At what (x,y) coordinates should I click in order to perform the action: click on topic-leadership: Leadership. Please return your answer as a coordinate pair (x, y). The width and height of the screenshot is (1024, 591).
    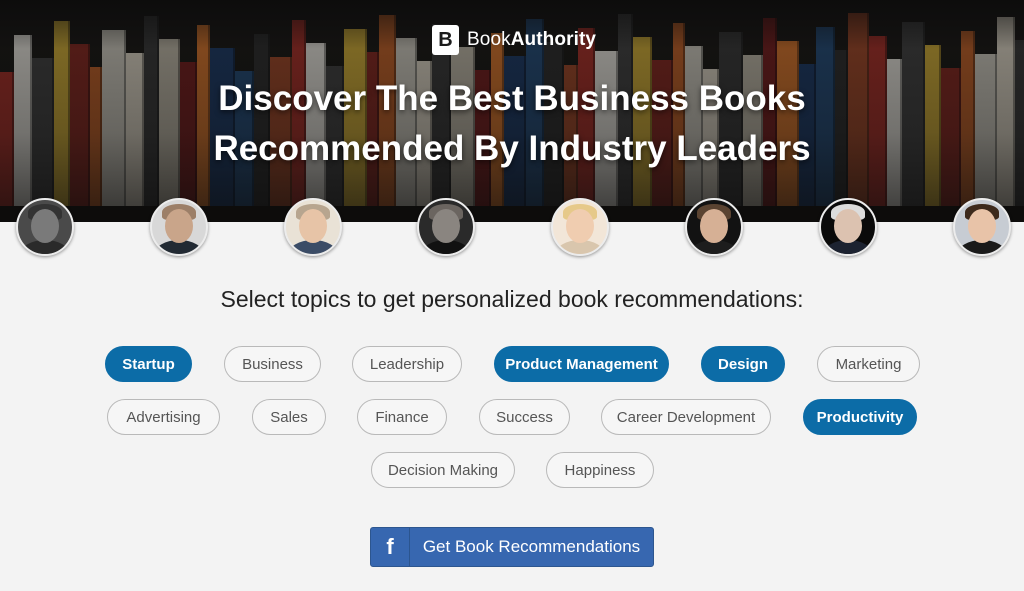
    Looking at the image, I should click on (407, 364).